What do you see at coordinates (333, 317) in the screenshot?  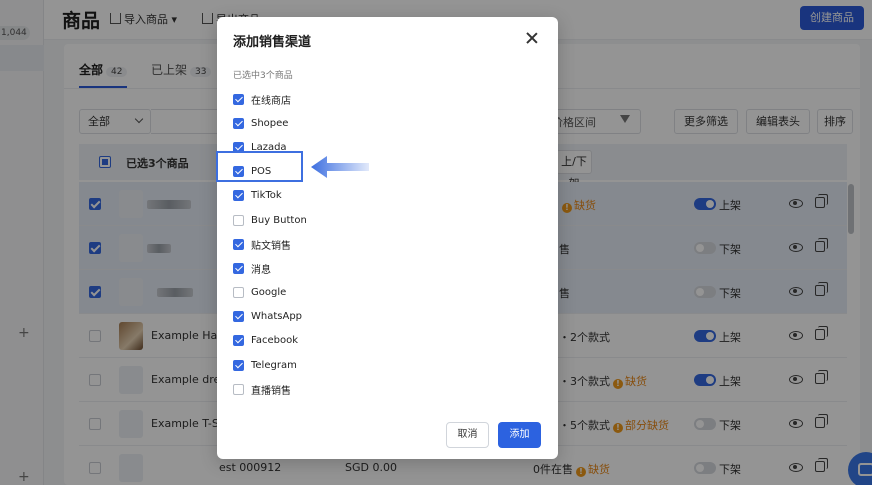 I see `channel-option: WhatsApp` at bounding box center [333, 317].